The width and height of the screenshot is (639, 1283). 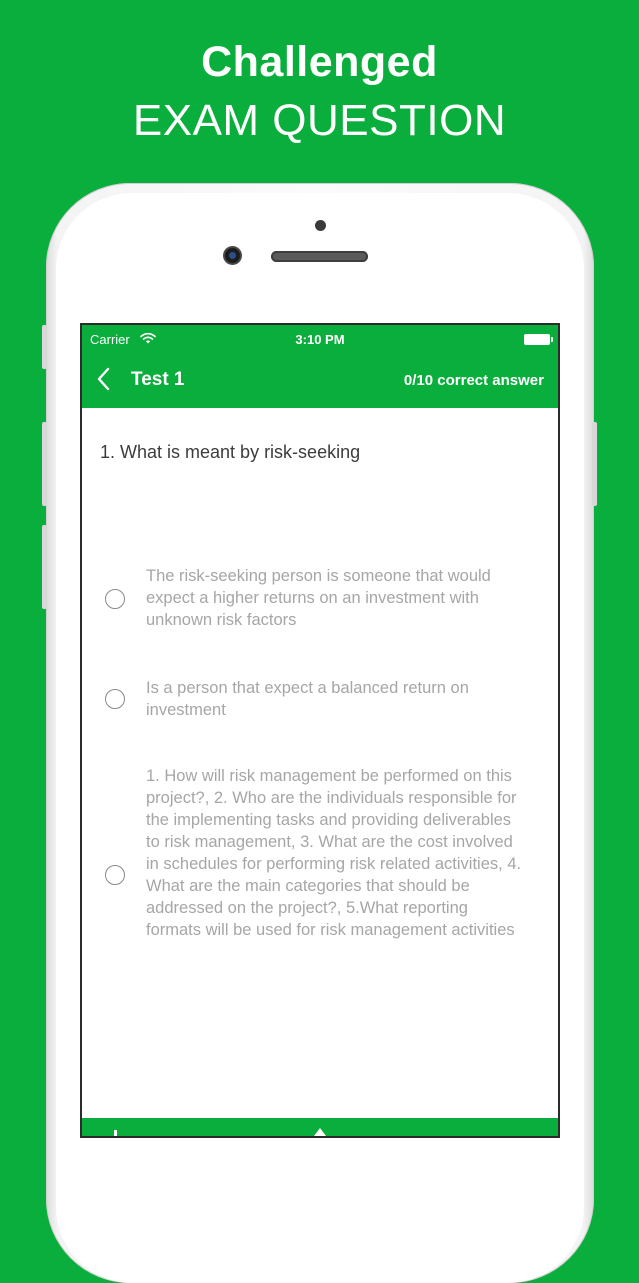 I want to click on question-text: 1. What is meant by risk-seeking, so click(x=230, y=452).